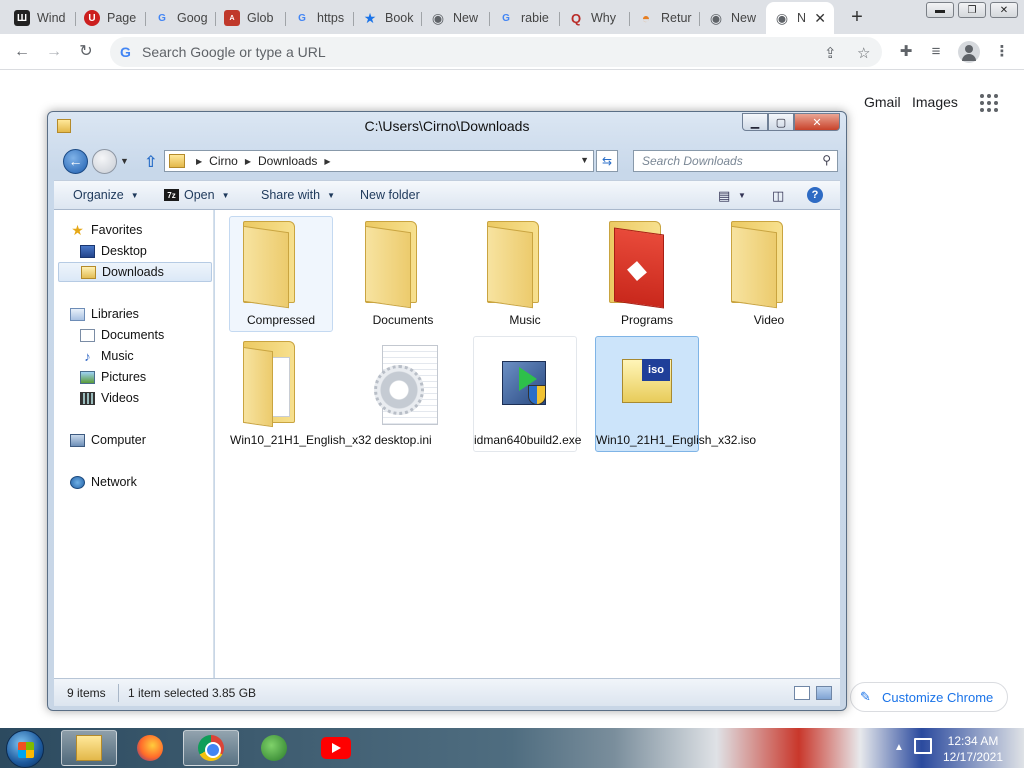 The height and width of the screenshot is (768, 1024). I want to click on taskbar-explorer, so click(89, 748).